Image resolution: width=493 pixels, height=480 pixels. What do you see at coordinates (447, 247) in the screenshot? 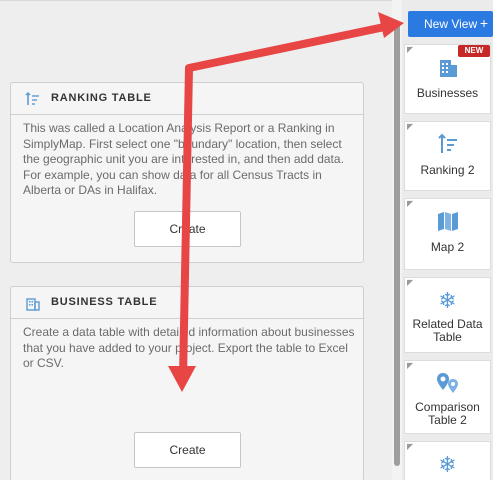
I see `tile-label: Map 2` at bounding box center [447, 247].